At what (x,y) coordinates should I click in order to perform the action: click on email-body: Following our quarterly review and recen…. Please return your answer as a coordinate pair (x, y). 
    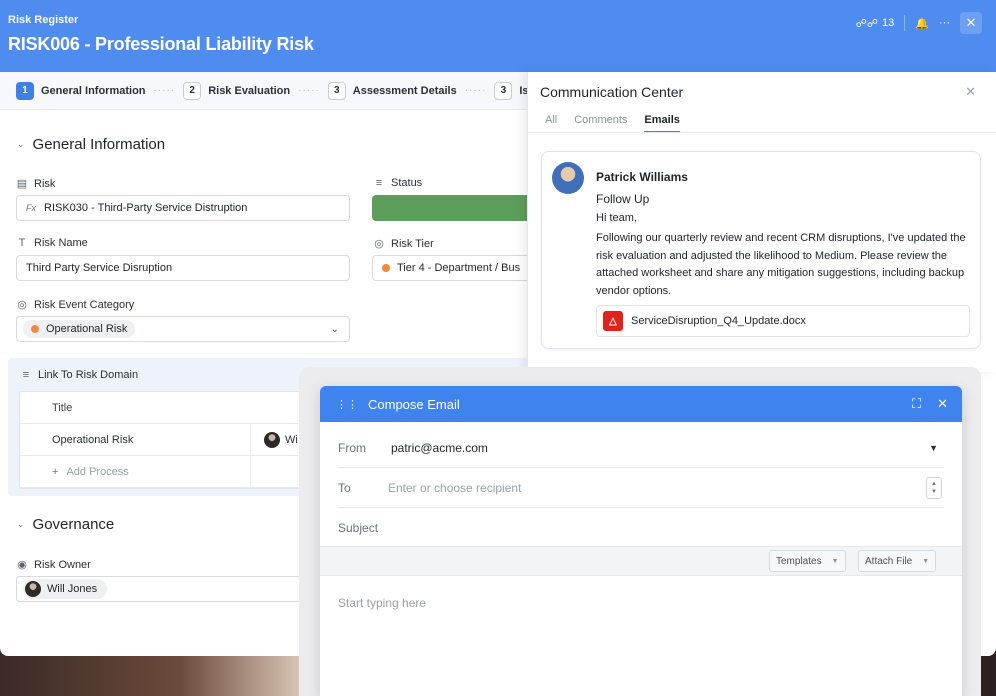
    Looking at the image, I should click on (781, 264).